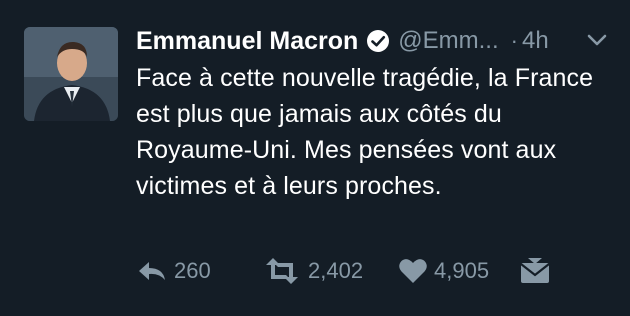 This screenshot has height=316, width=630. What do you see at coordinates (378, 41) in the screenshot?
I see `verified-badge-icon` at bounding box center [378, 41].